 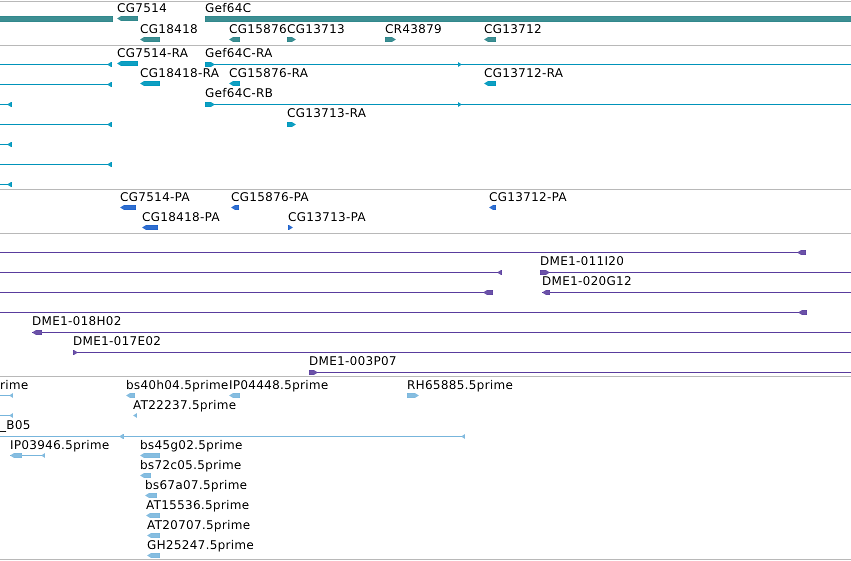 I want to click on feature-label: CG15876-PA, so click(x=270, y=197).